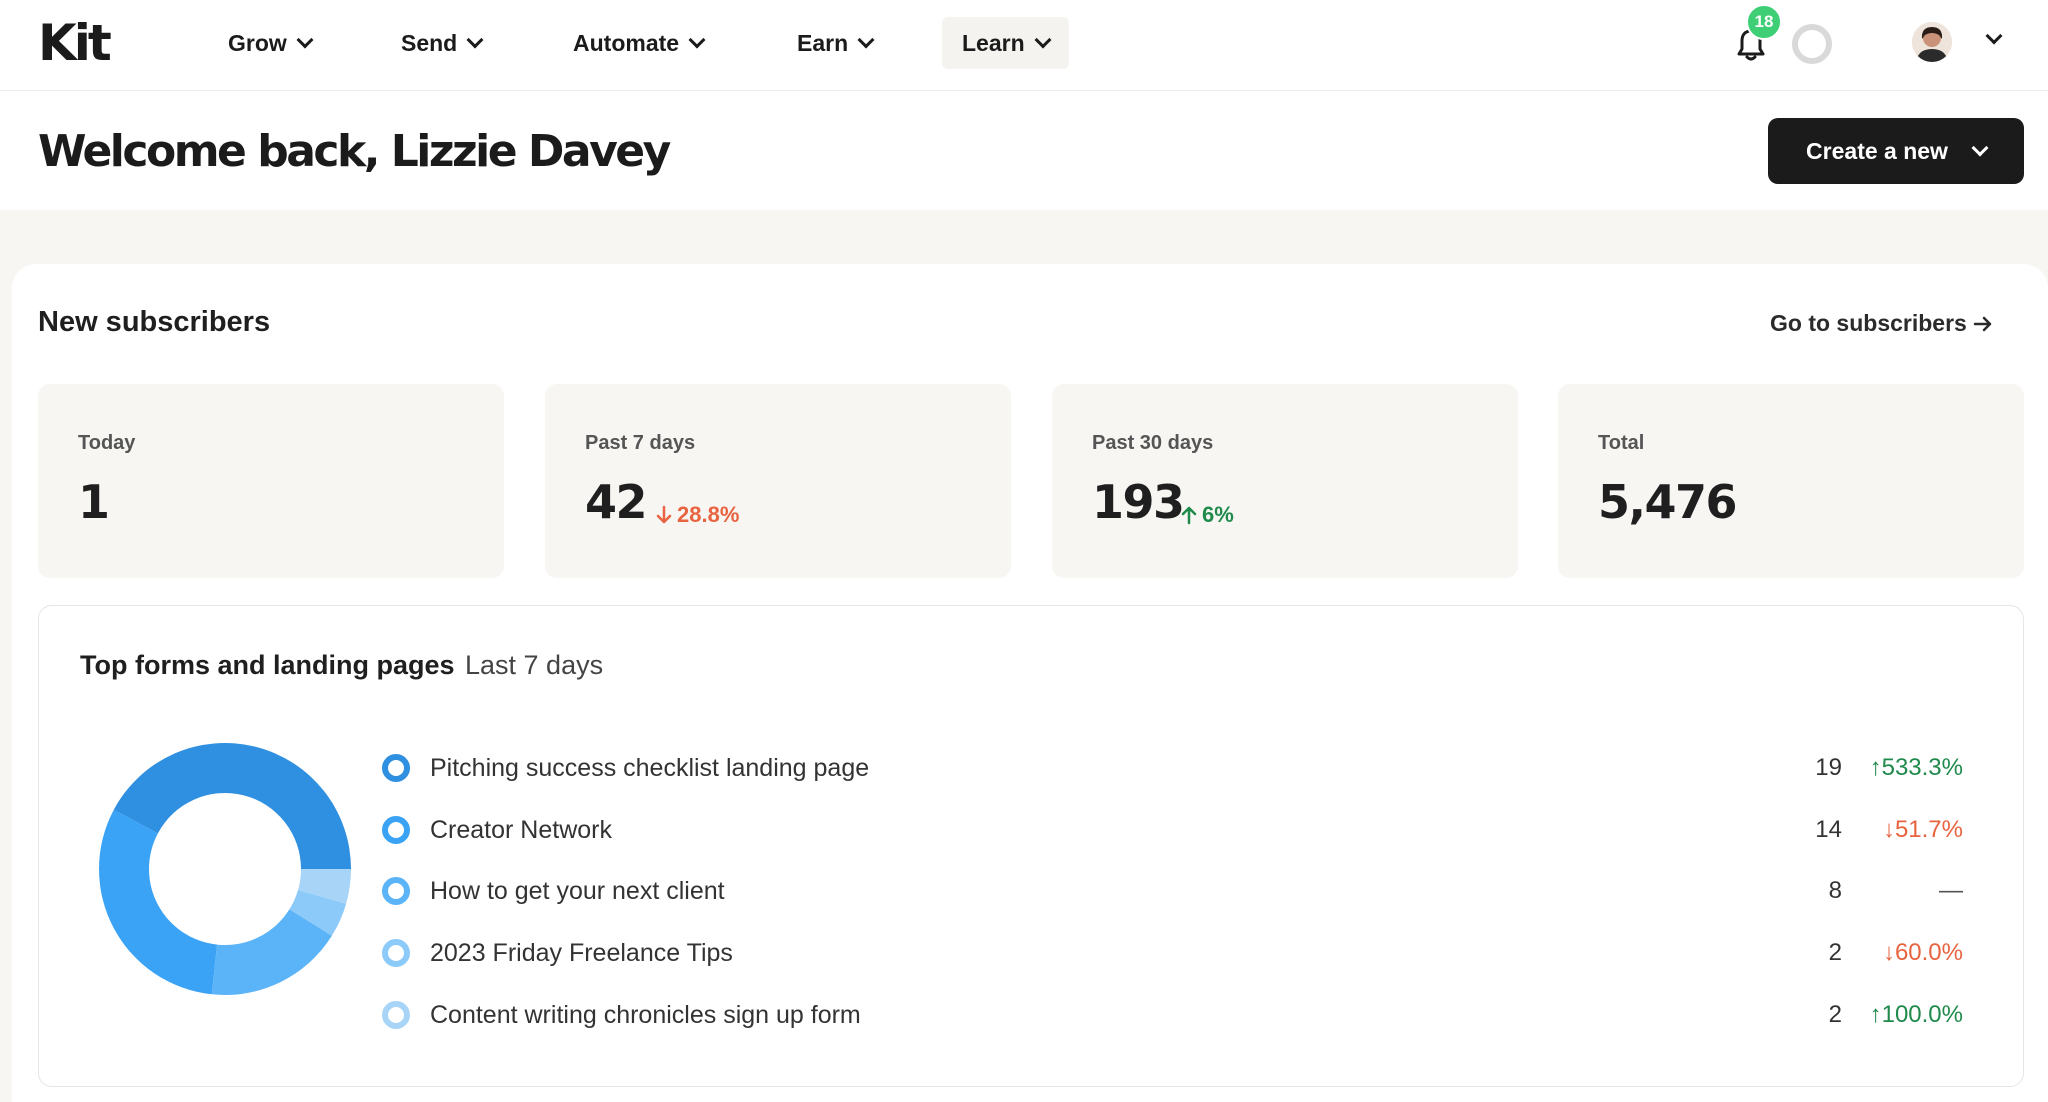 The width and height of the screenshot is (2048, 1102). I want to click on form-change: ↓51.7%, so click(1902, 830).